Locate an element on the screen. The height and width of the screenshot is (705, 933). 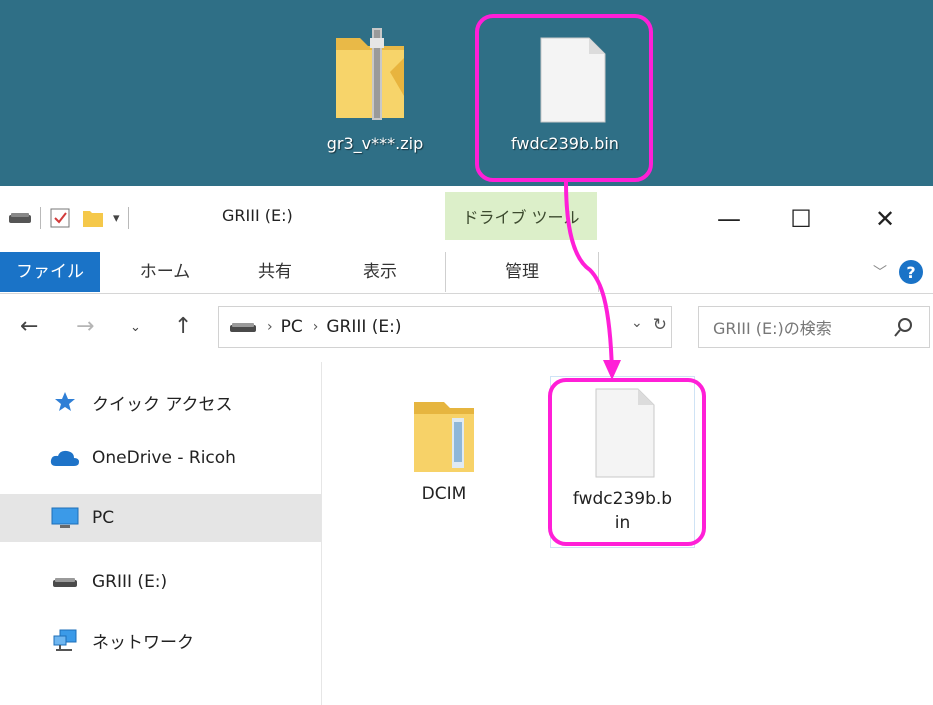
ribbon-expand-chevron-icon: ﹀ is located at coordinates (880, 272).